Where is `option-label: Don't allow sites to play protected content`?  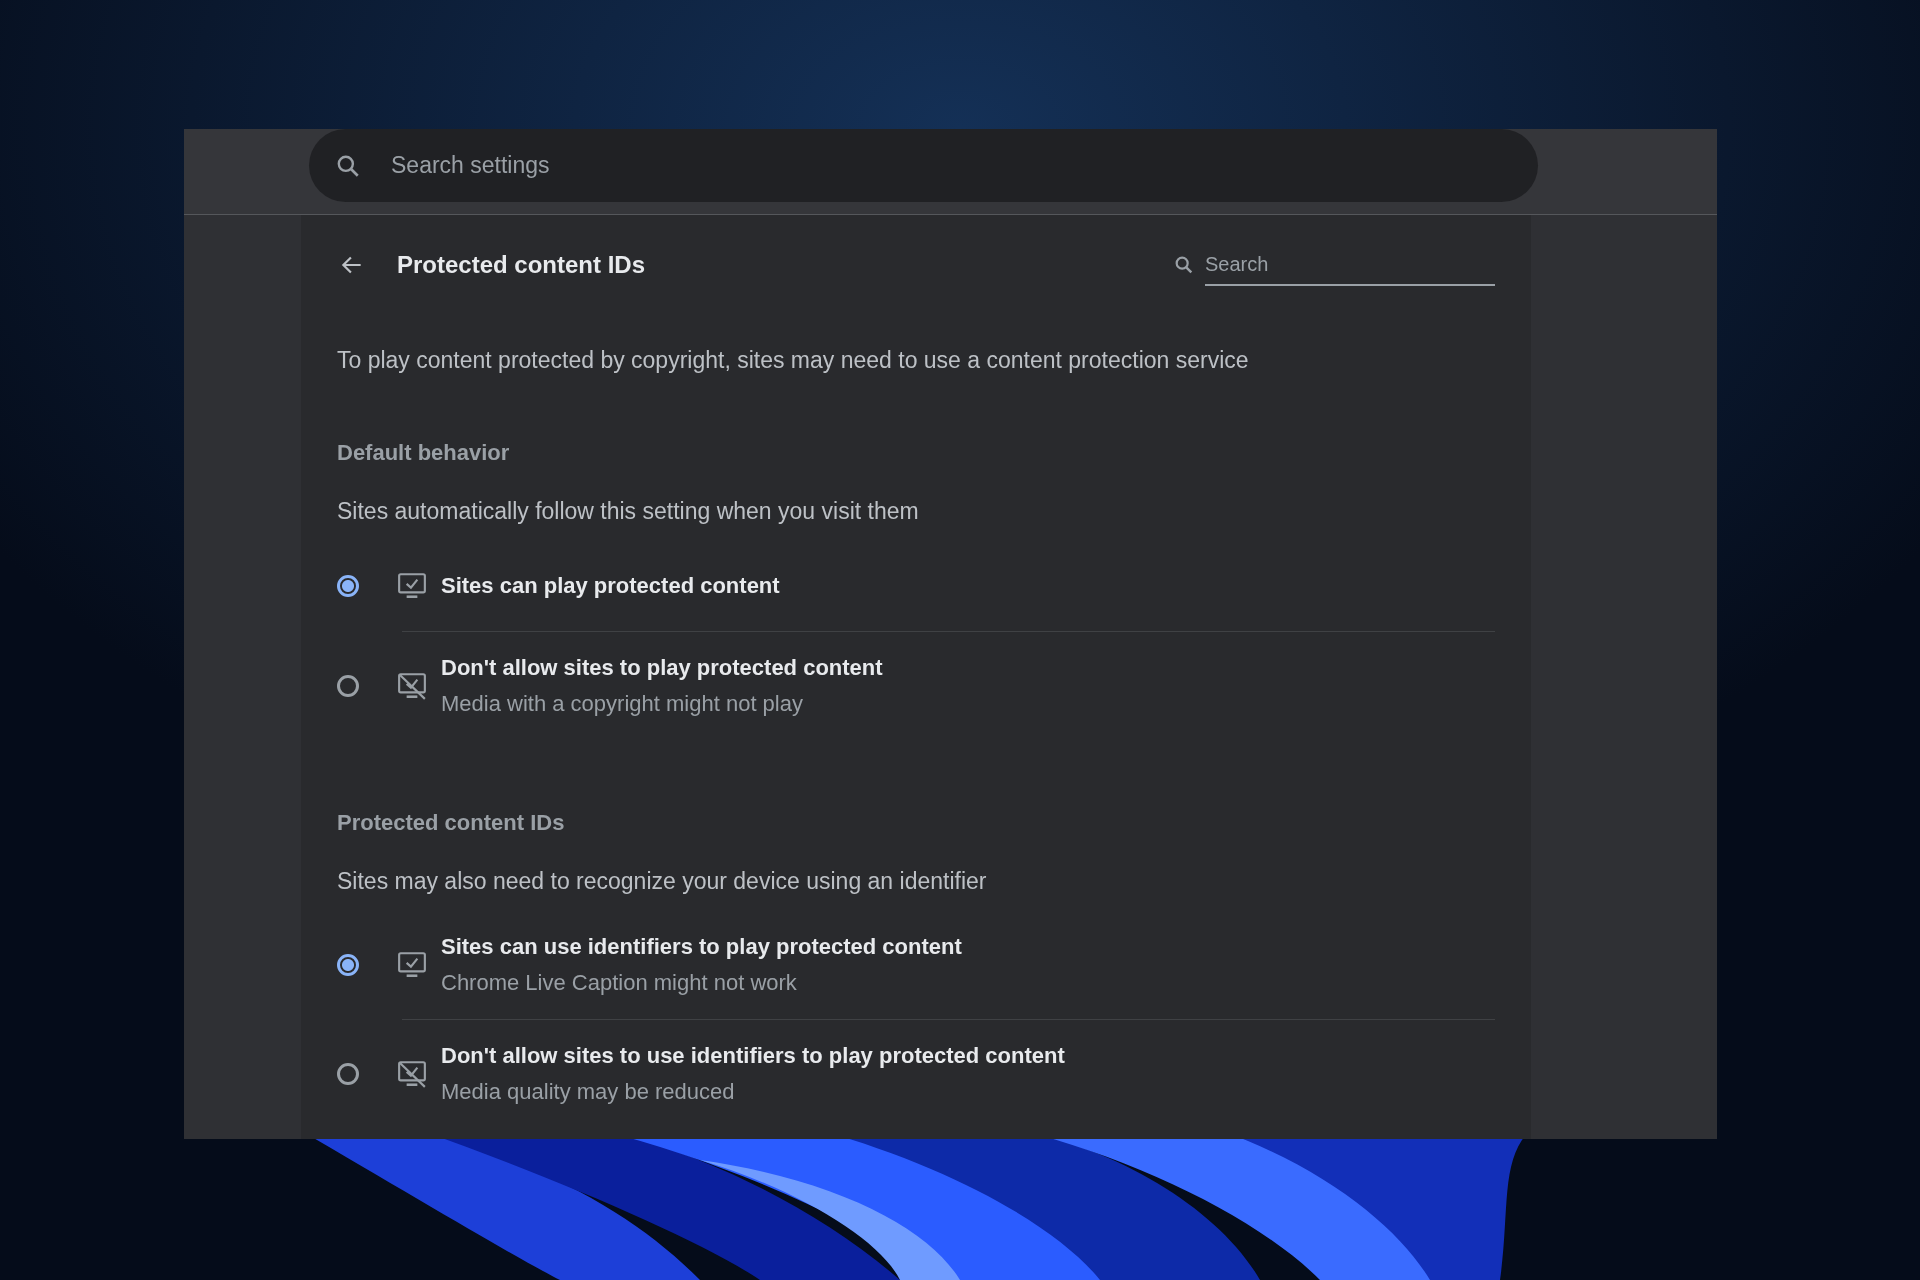
option-label: Don't allow sites to play protected content is located at coordinates (662, 668).